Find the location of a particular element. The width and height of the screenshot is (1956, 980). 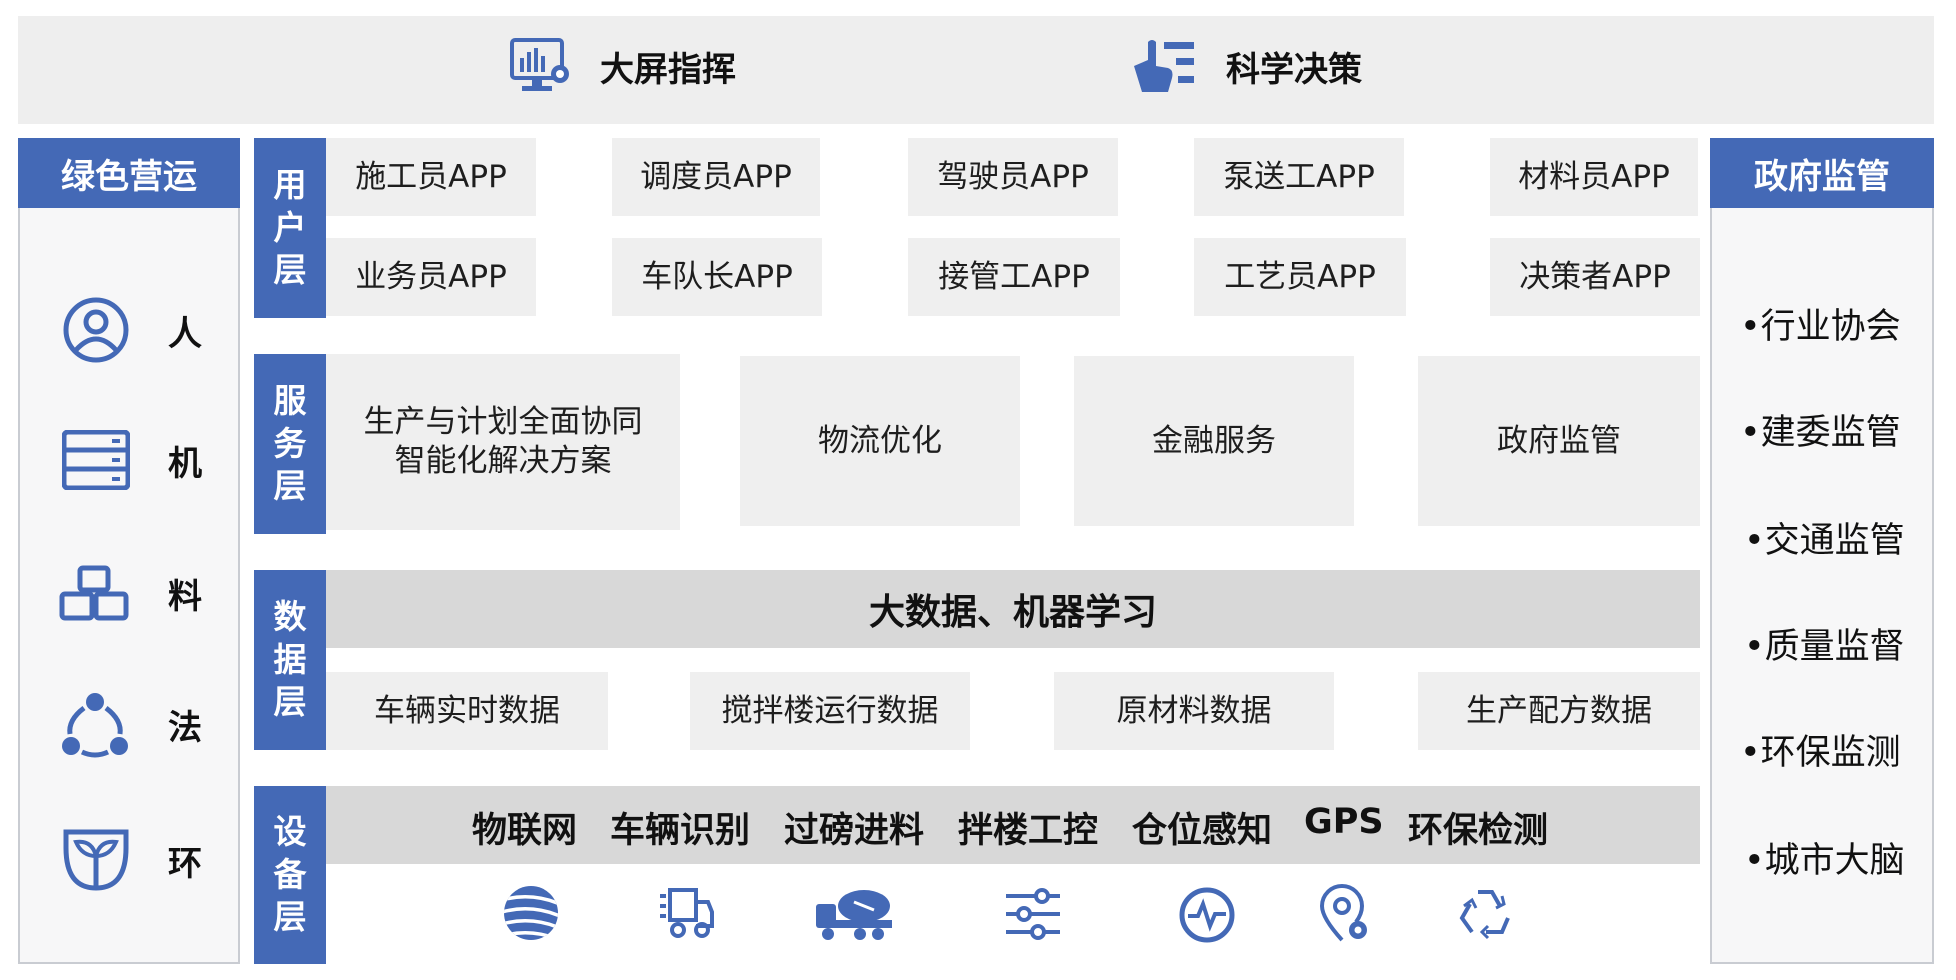

tab-char: 务 is located at coordinates (290, 443).